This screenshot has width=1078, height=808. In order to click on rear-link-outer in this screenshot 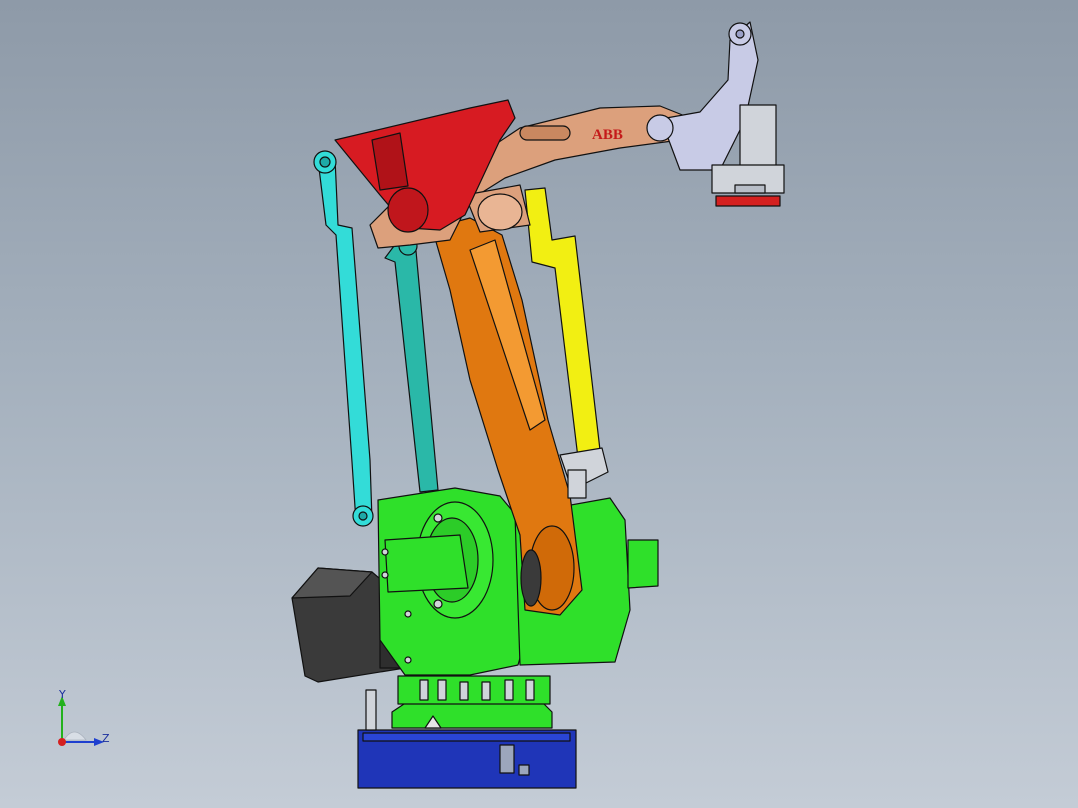, I will do `click(343, 338)`.